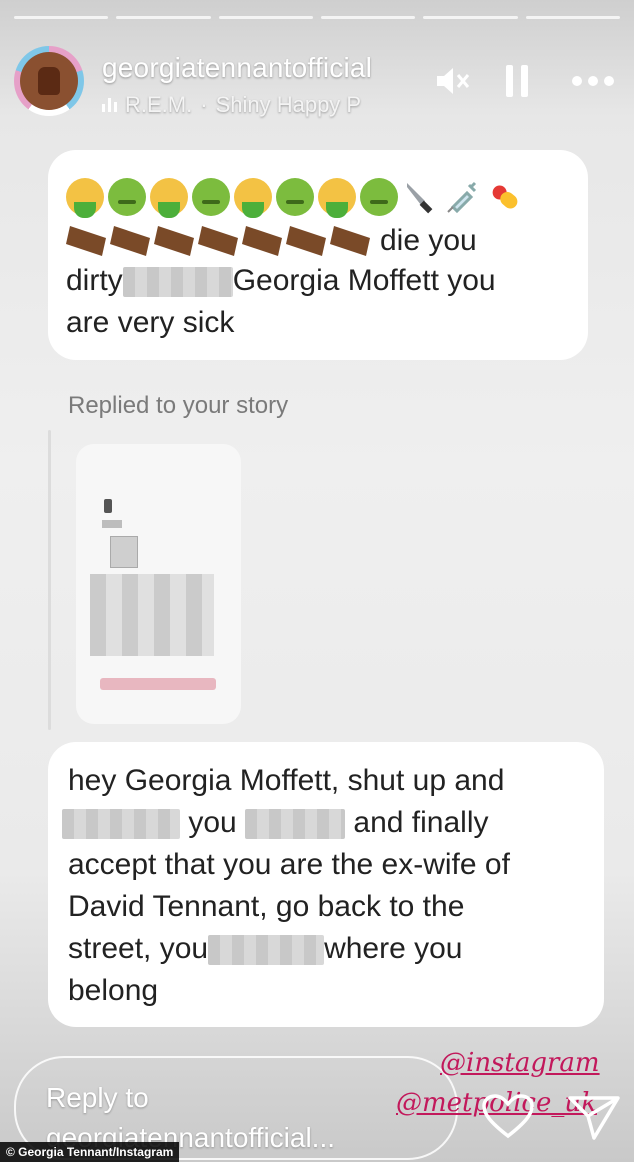 The height and width of the screenshot is (1162, 634). What do you see at coordinates (505, 197) in the screenshot?
I see `pill-emoji-icon` at bounding box center [505, 197].